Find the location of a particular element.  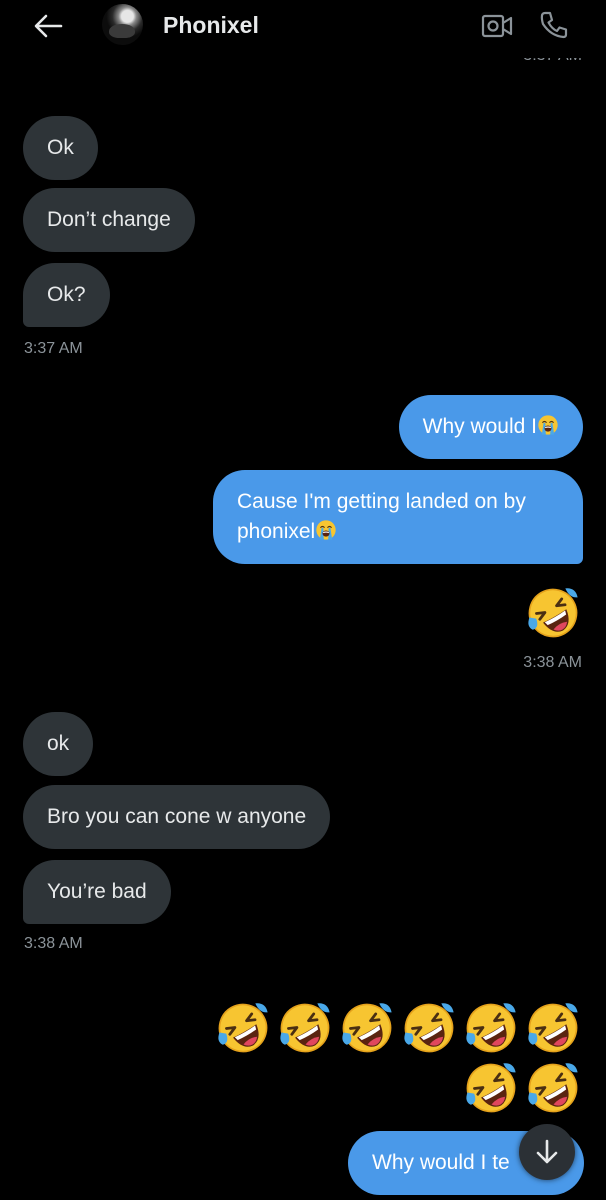

scroll-to-bottom-button is located at coordinates (547, 1152).